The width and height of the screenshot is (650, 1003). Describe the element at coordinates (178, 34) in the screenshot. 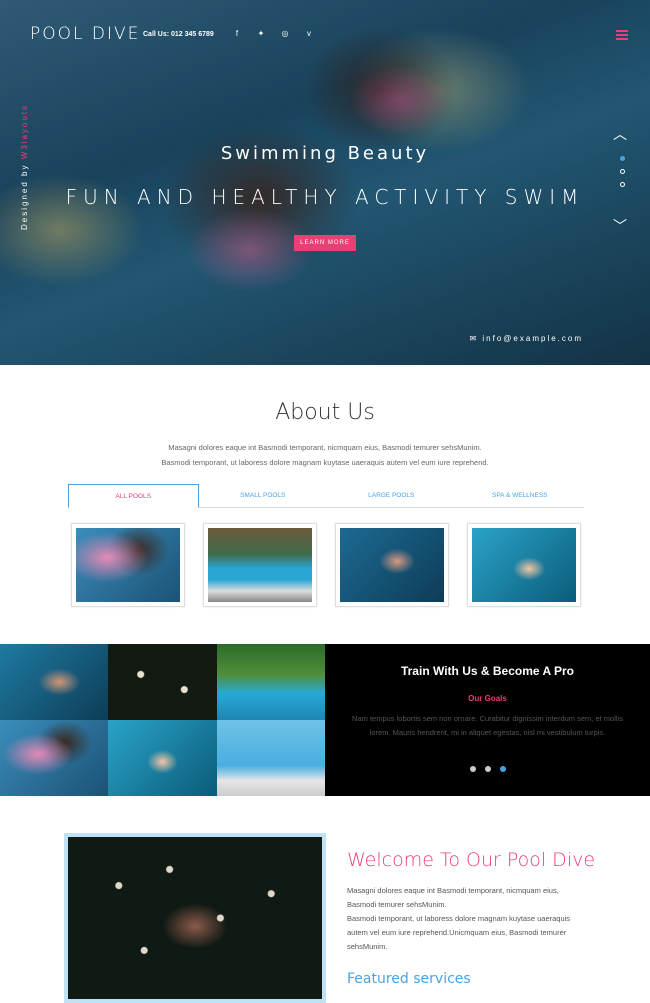

I see `call-number: Call Us: 012 345 6789` at that location.